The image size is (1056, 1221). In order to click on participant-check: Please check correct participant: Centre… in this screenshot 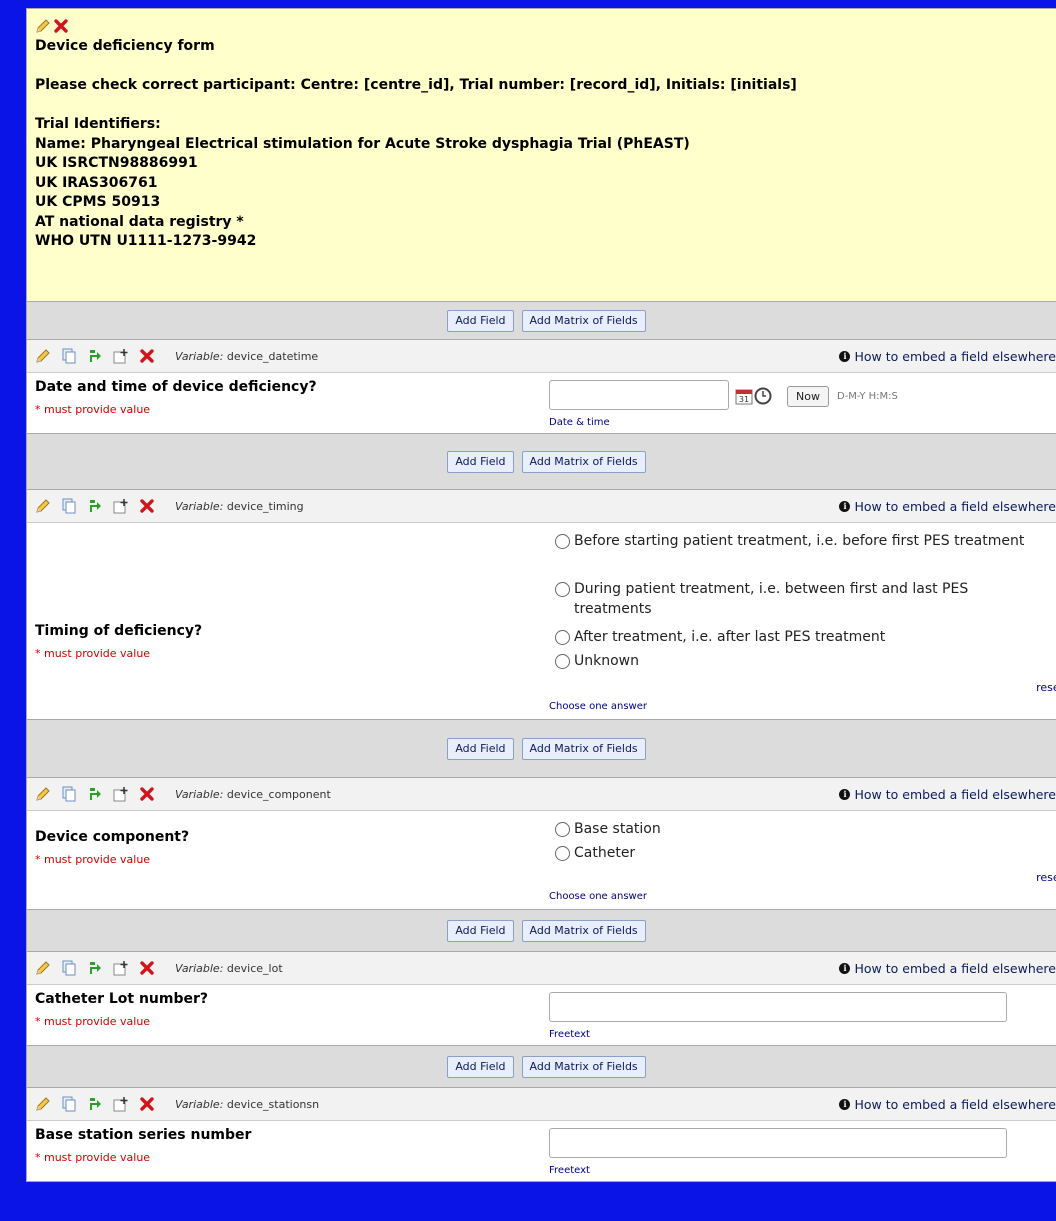, I will do `click(416, 85)`.